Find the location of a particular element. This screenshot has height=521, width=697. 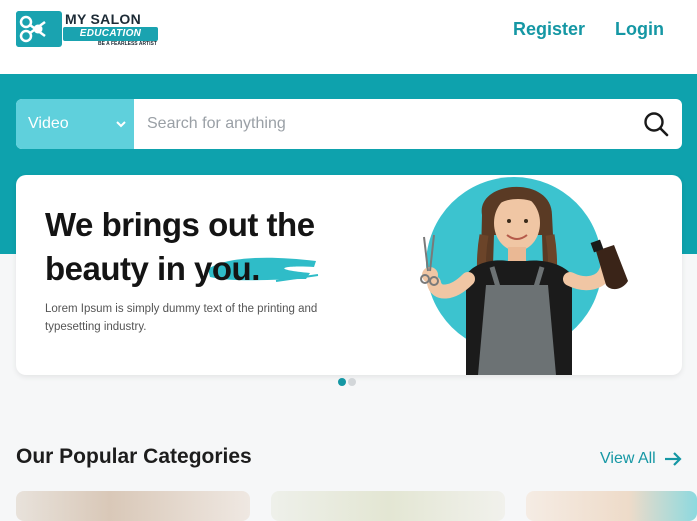

view-all-link: View All is located at coordinates (641, 459).